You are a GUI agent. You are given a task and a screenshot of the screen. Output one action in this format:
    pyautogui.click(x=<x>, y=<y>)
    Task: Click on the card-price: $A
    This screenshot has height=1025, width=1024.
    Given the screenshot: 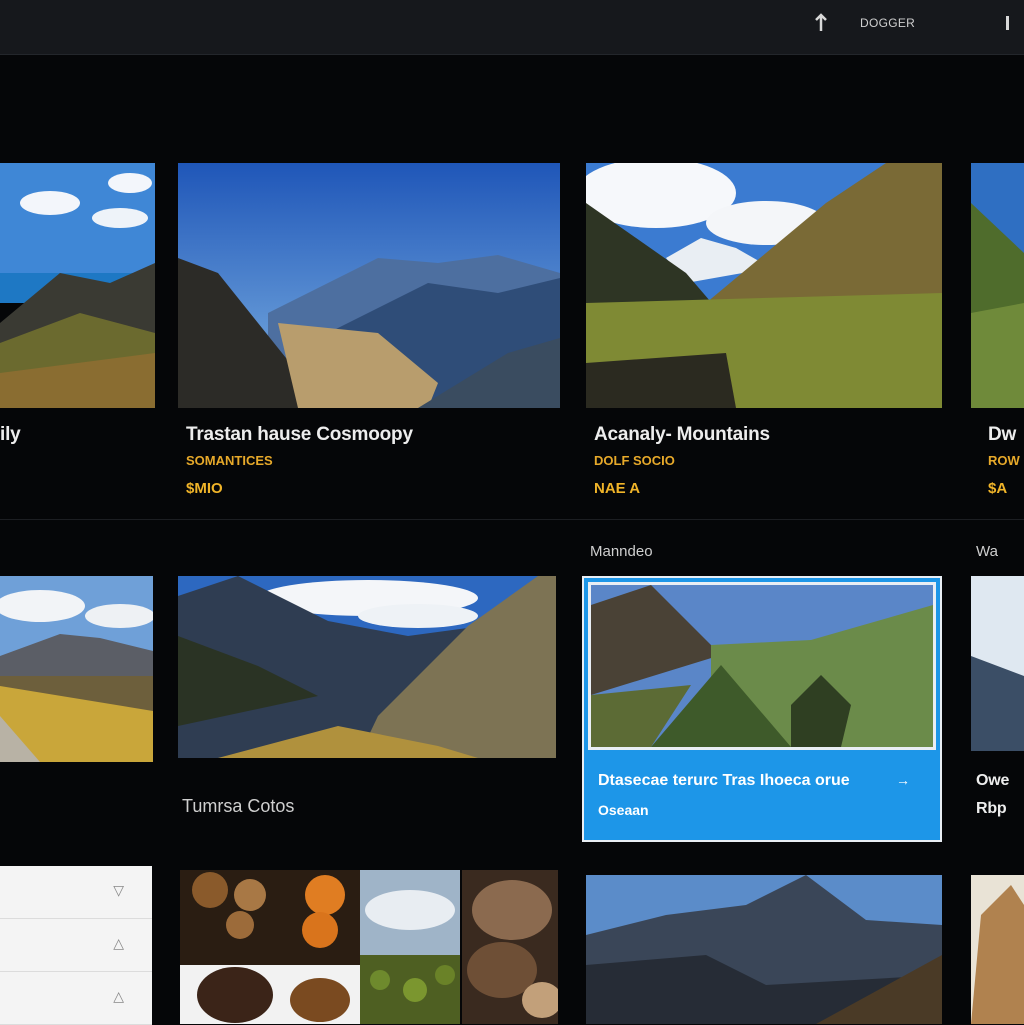 What is the action you would take?
    pyautogui.click(x=998, y=488)
    